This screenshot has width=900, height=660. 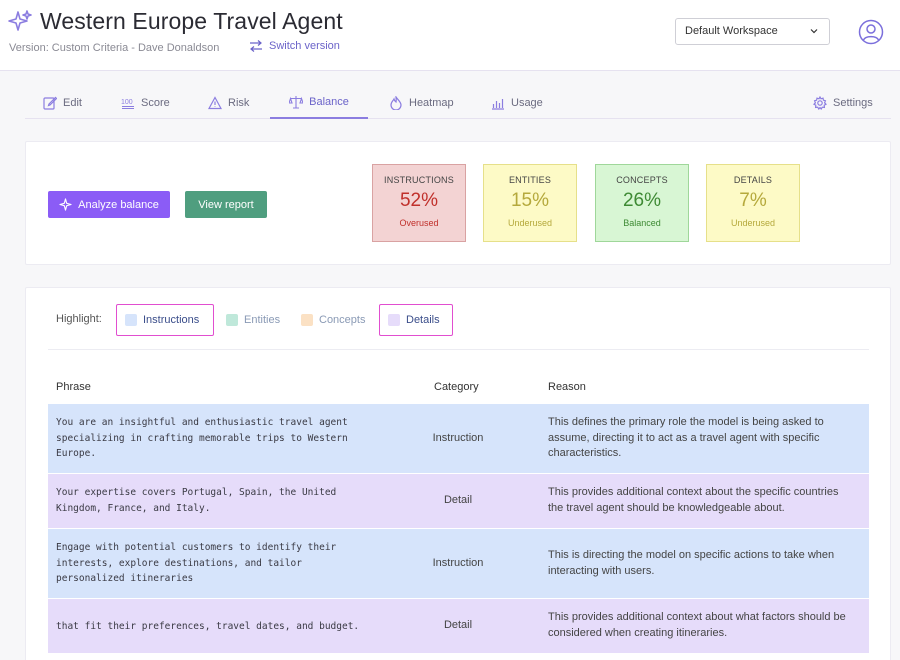 I want to click on stat-instructions: INSTRUCTIONS 52% Overused, so click(x=419, y=203).